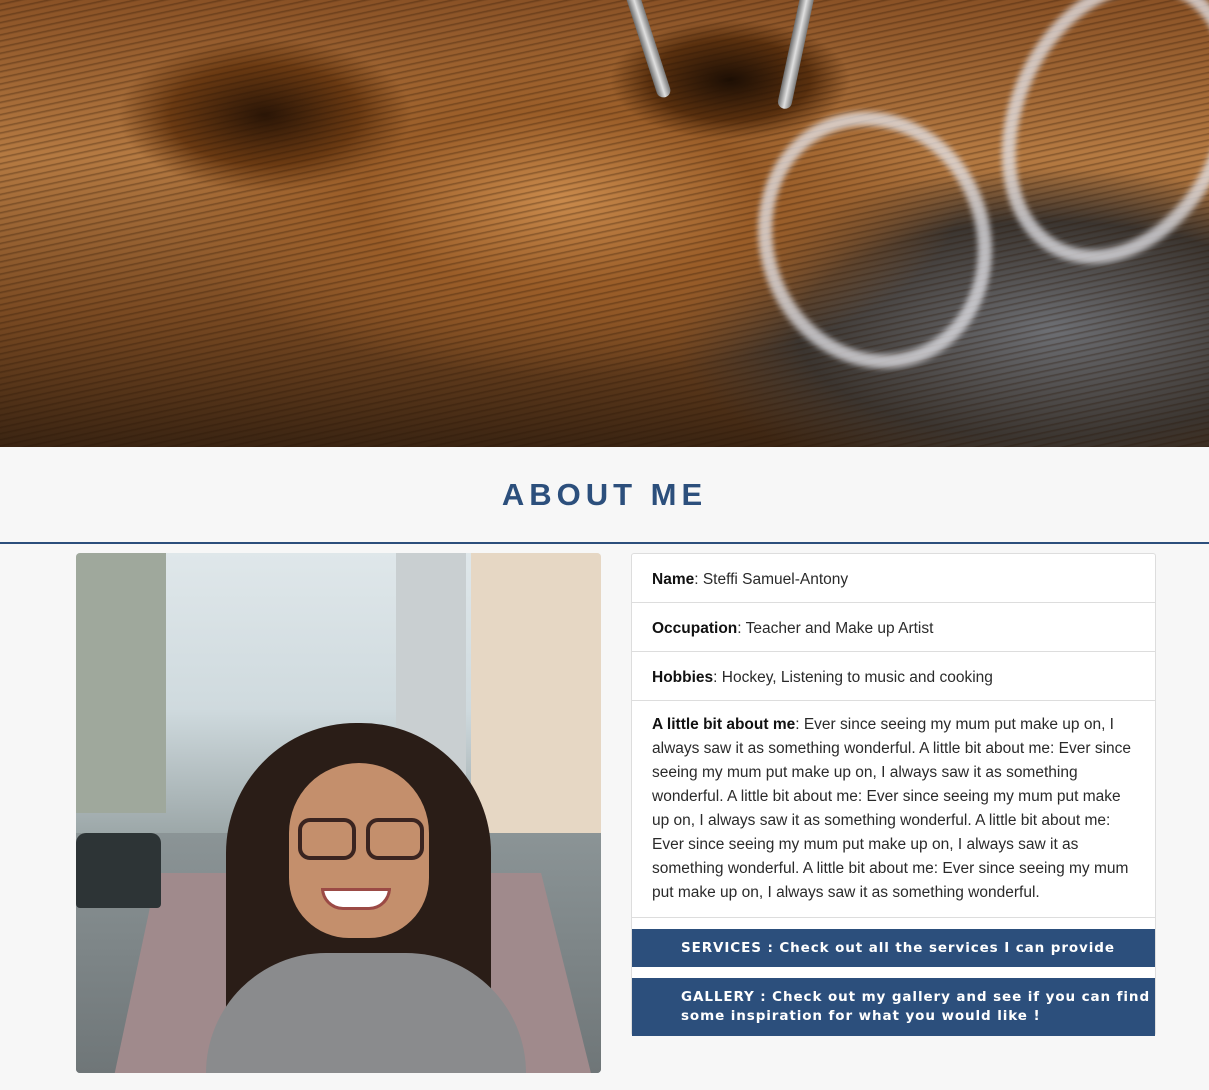  Describe the element at coordinates (853, 677) in the screenshot. I see `hobbies-value: : Hockey, Listening to music and cooking` at that location.